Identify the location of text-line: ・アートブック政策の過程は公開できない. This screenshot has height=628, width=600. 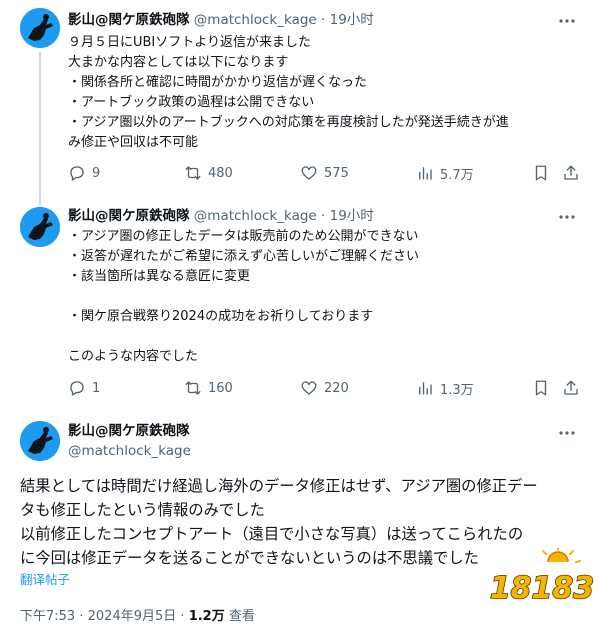
(191, 102).